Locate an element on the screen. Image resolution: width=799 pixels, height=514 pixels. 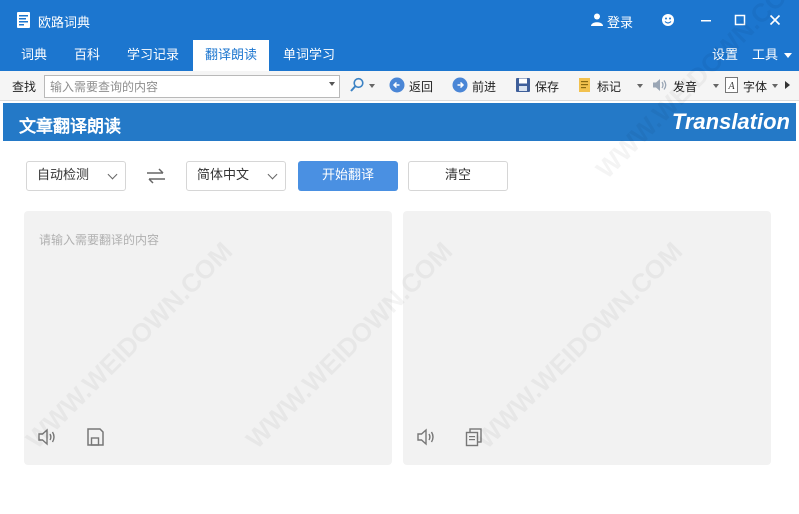
font-label: 字体 is located at coordinates (755, 86).